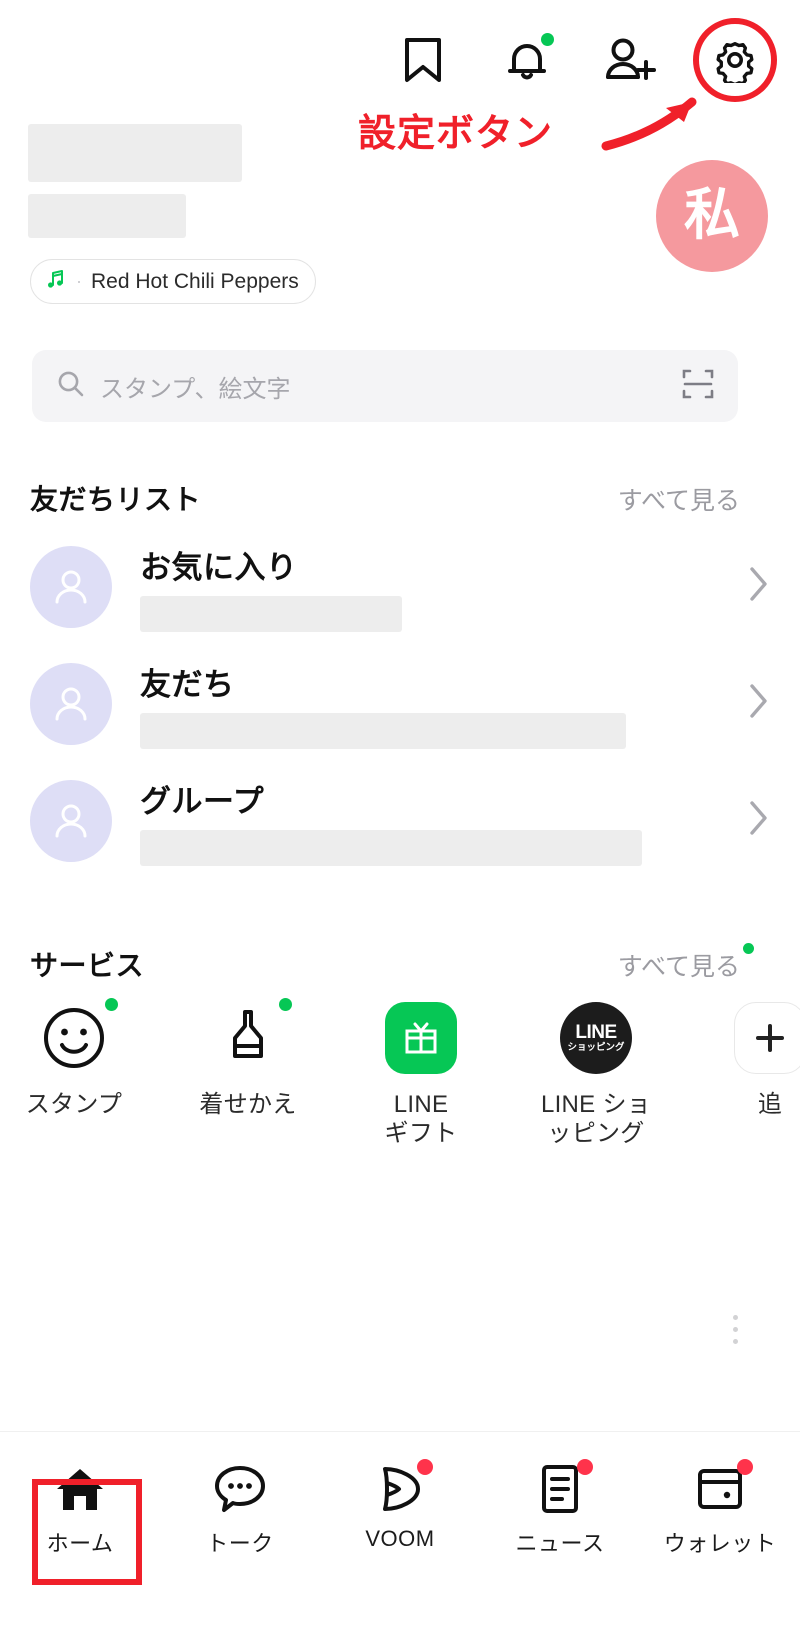 This screenshot has height=1627, width=800. What do you see at coordinates (679, 499) in the screenshot?
I see `friends-see-all: すべて見る` at bounding box center [679, 499].